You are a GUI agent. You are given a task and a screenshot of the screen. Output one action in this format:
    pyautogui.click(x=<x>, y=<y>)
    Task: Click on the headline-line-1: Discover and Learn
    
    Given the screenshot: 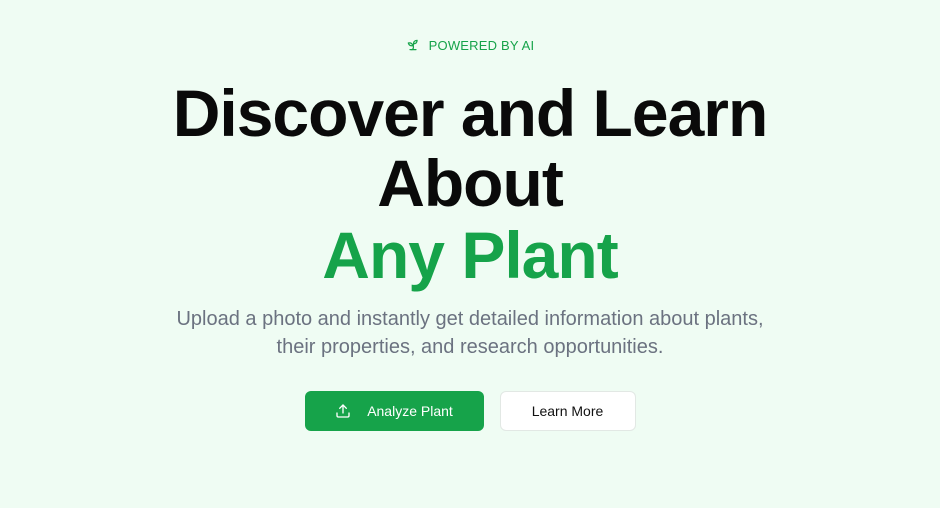 What is the action you would take?
    pyautogui.click(x=470, y=113)
    